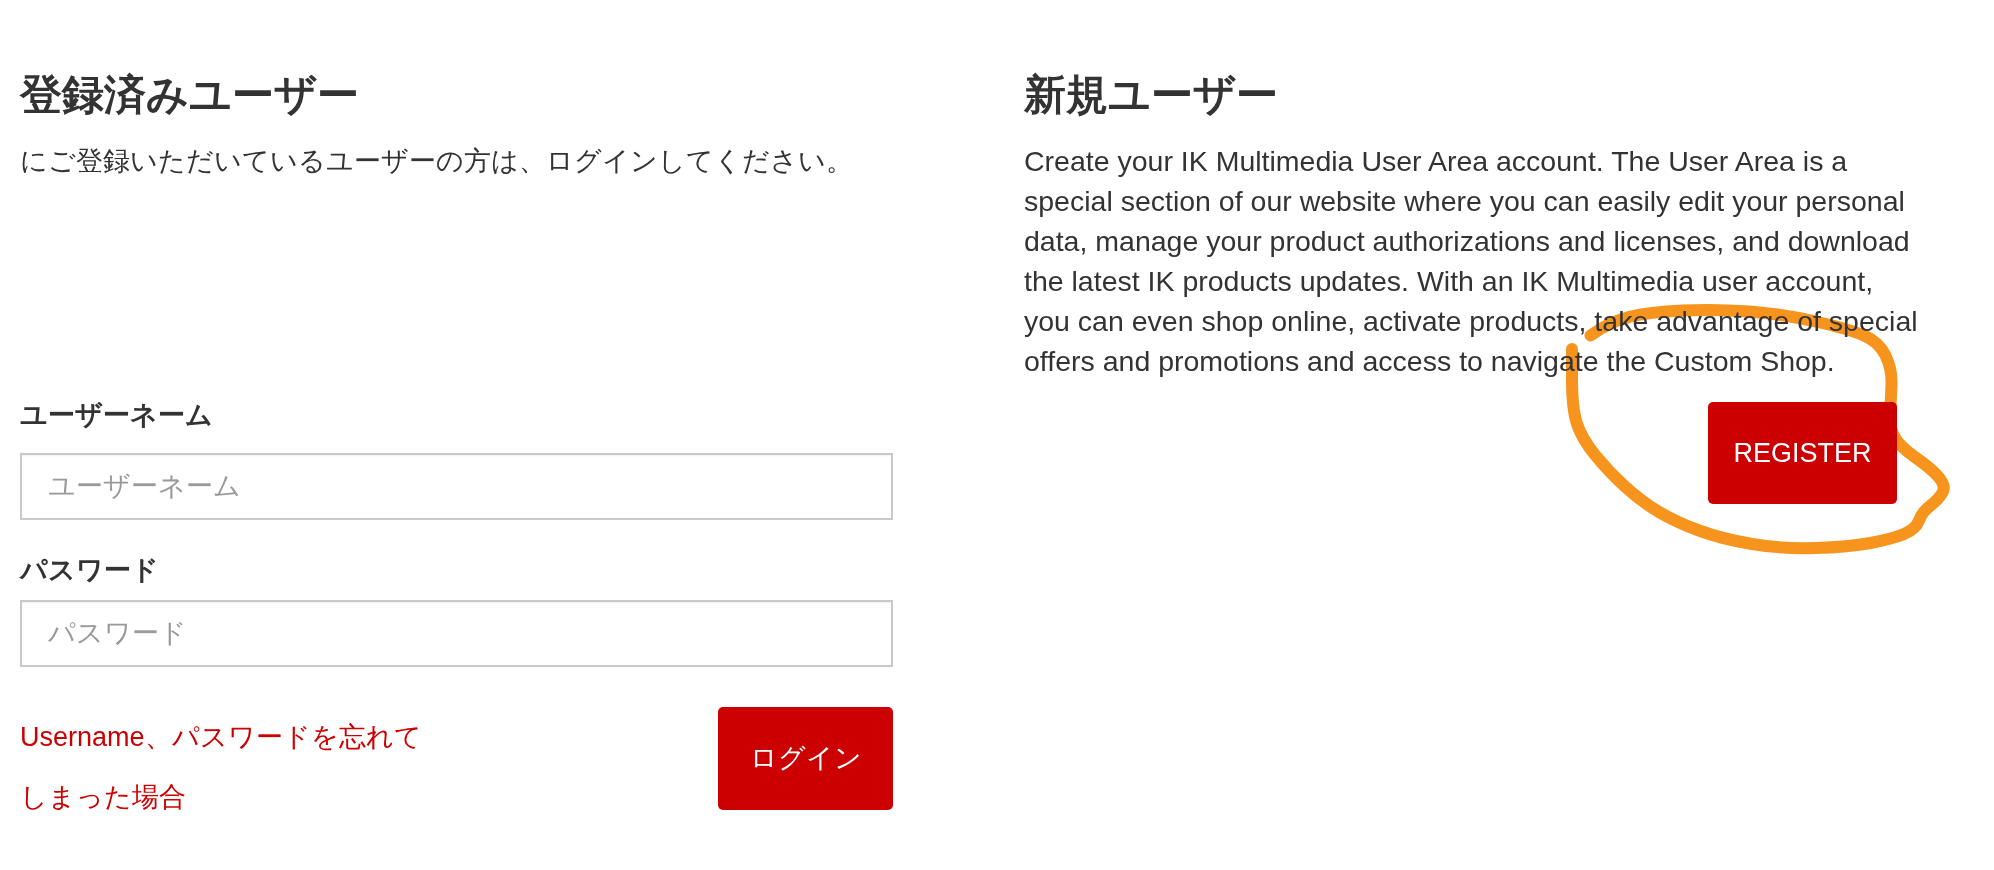  Describe the element at coordinates (90, 570) in the screenshot. I see `field-label: パスワード` at that location.